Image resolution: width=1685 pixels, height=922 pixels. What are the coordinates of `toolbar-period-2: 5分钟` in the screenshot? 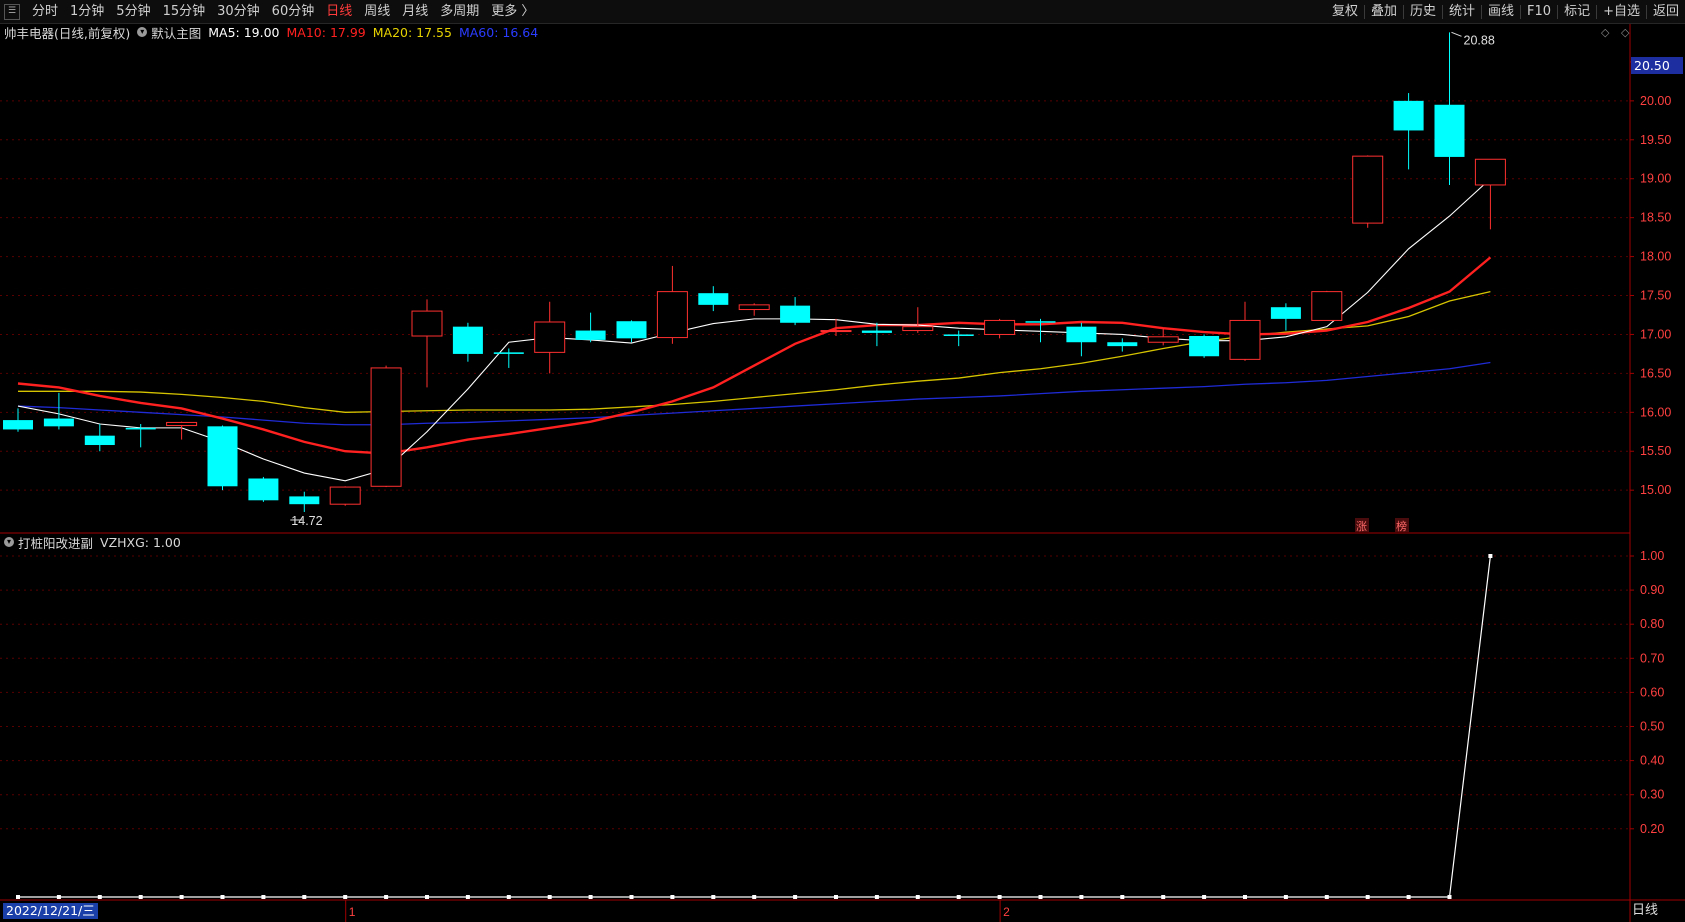 It's located at (133, 11).